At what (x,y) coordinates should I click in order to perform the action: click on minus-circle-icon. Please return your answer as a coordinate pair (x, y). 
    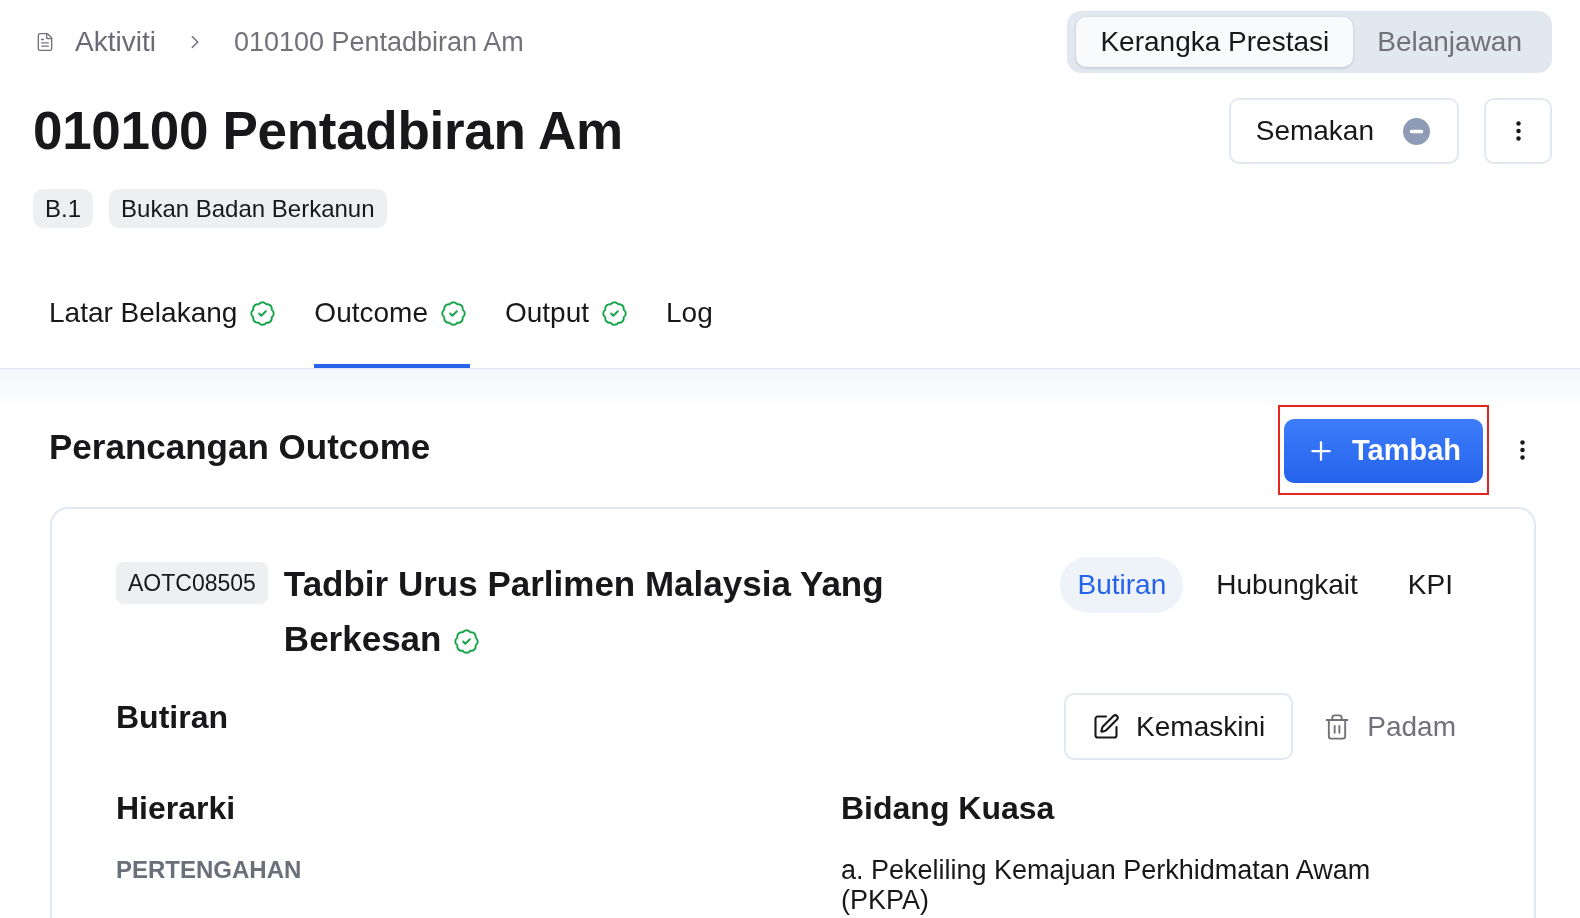
    Looking at the image, I should click on (1416, 131).